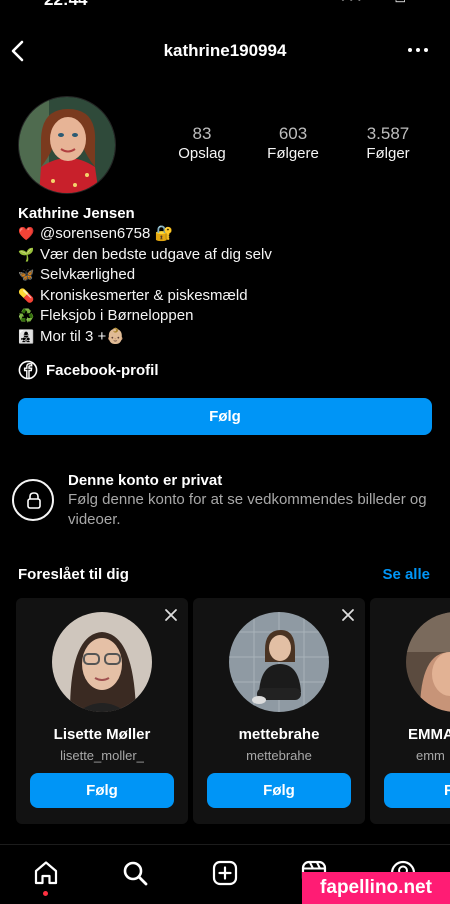  What do you see at coordinates (33, 500) in the screenshot?
I see `lock-icon` at bounding box center [33, 500].